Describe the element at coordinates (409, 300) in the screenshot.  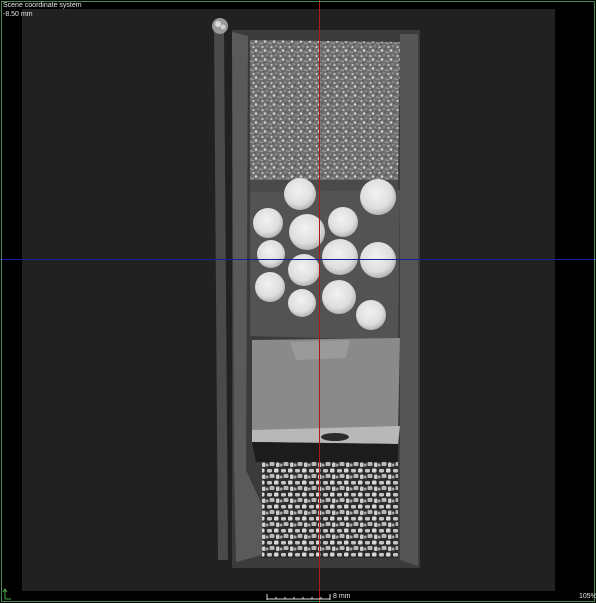
I see `tube-right-wall` at that location.